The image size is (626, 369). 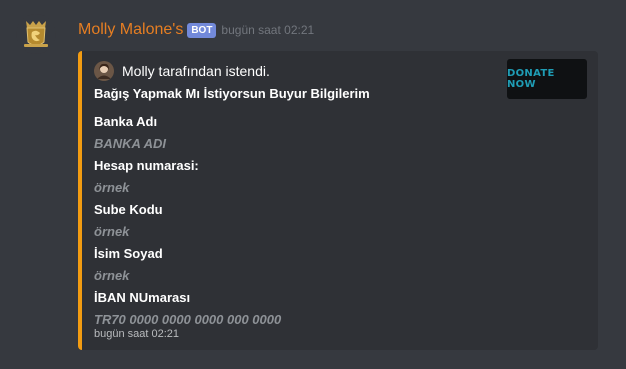 I want to click on gold-crest-logo-icon, so click(x=36, y=34).